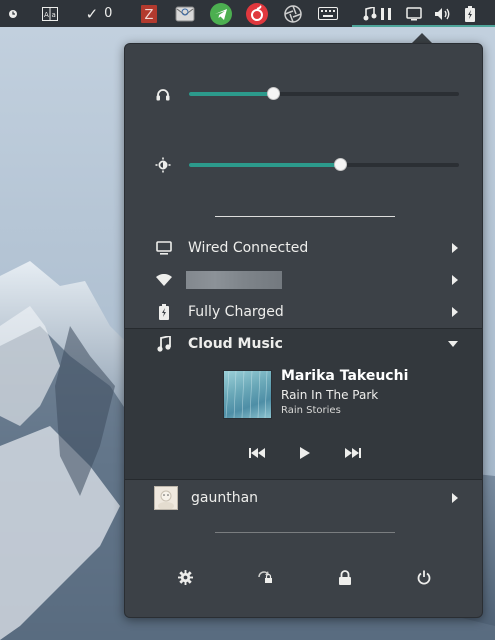  What do you see at coordinates (54, 15) in the screenshot?
I see `svg-text: a` at bounding box center [54, 15].